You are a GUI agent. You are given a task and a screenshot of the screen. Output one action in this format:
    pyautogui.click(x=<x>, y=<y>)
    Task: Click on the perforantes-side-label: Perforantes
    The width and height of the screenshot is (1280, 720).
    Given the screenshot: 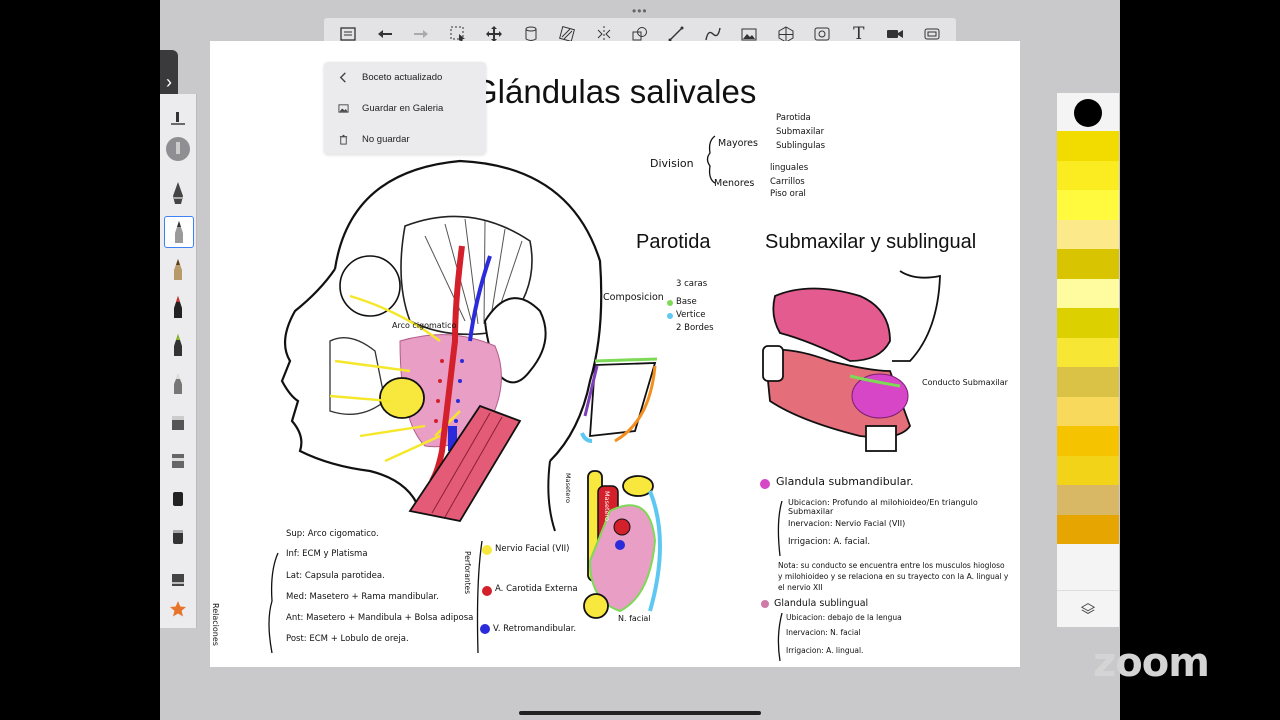 What is the action you would take?
    pyautogui.click(x=467, y=573)
    